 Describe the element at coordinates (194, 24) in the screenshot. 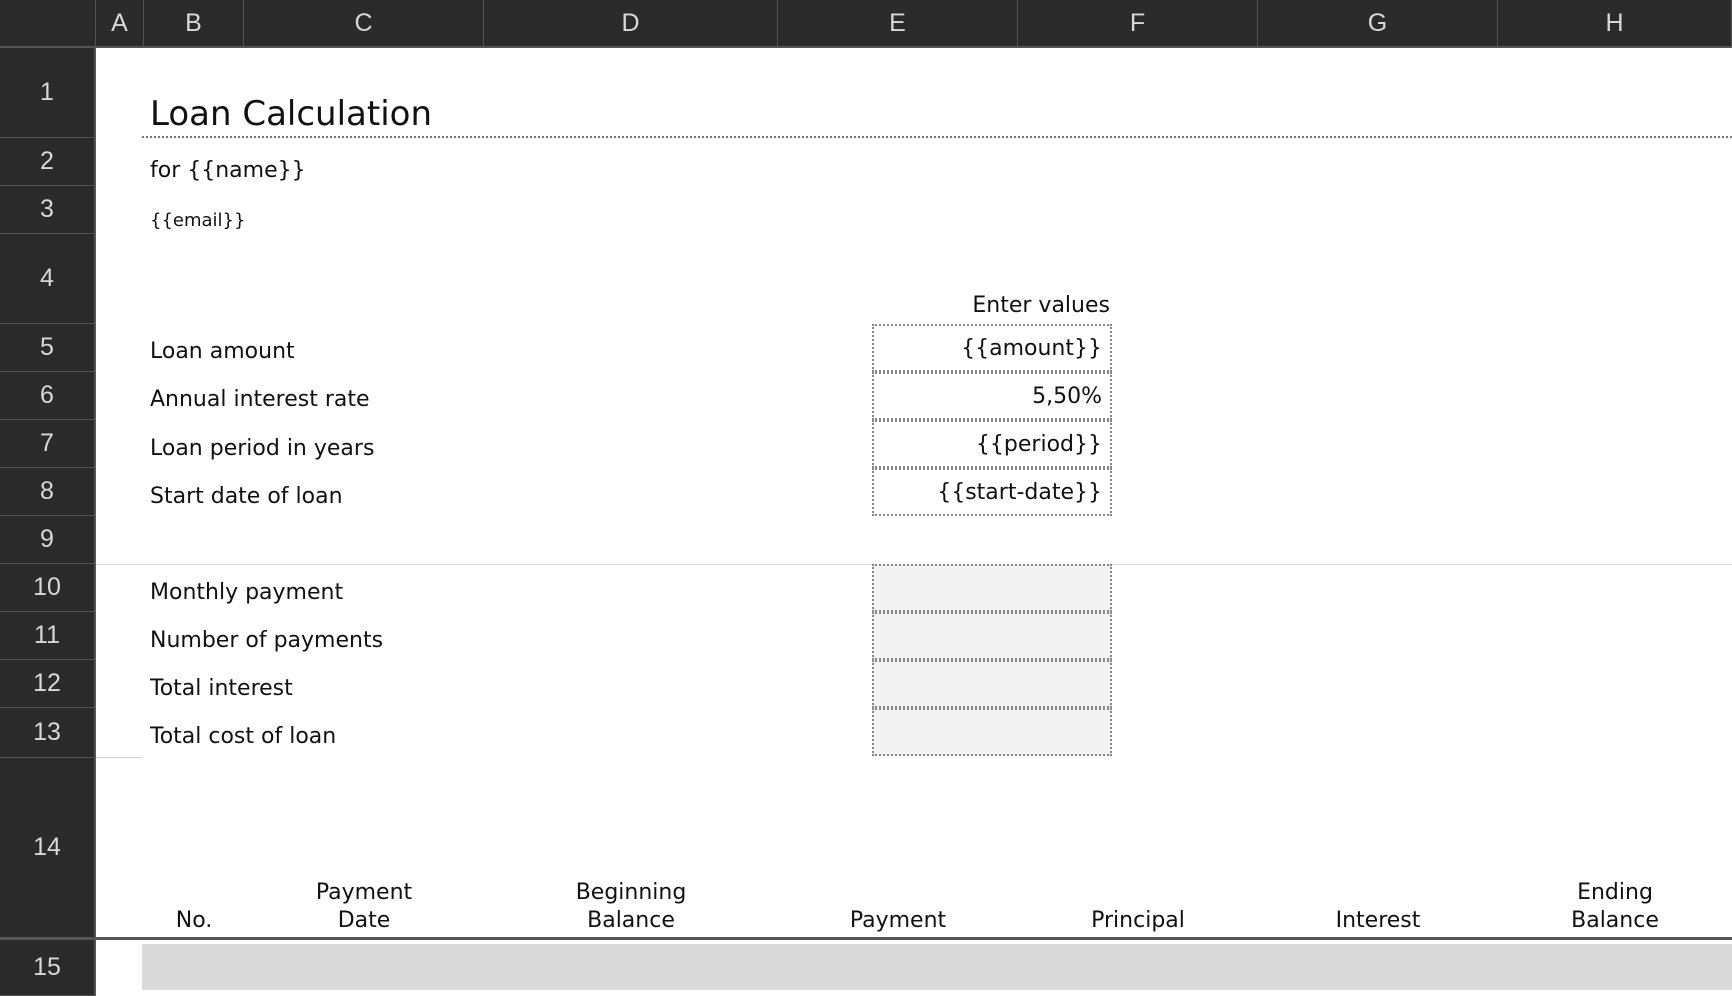

I see `column-header-b: B` at that location.